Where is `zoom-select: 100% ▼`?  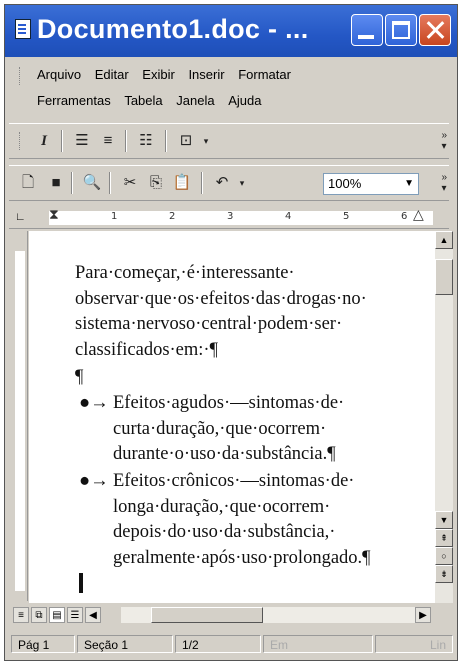
zoom-select: 100% ▼ is located at coordinates (371, 184).